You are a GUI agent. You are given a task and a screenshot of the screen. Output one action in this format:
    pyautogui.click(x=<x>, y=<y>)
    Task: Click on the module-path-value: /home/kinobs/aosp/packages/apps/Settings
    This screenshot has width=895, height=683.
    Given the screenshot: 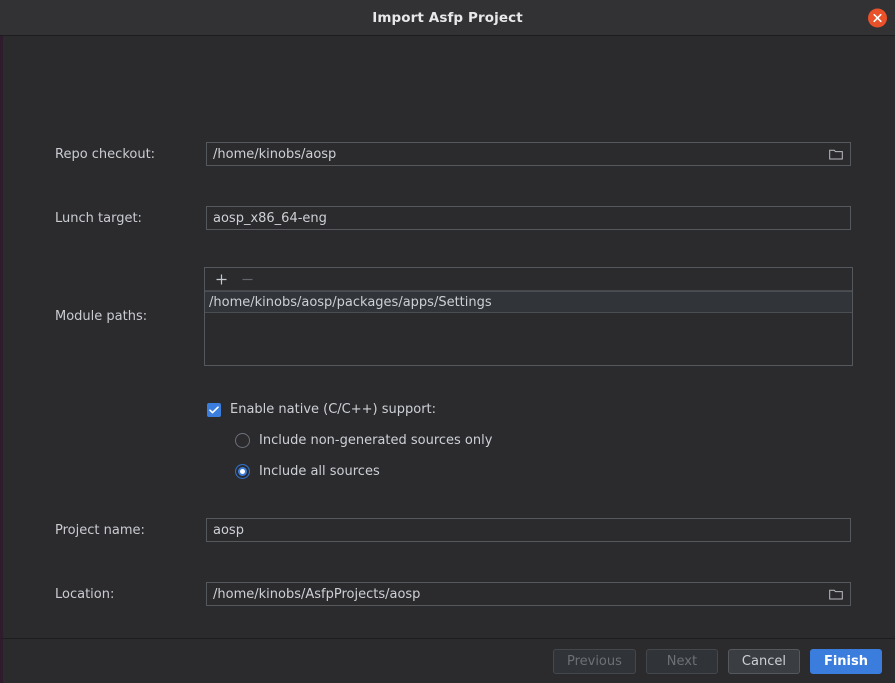 What is the action you would take?
    pyautogui.click(x=350, y=302)
    